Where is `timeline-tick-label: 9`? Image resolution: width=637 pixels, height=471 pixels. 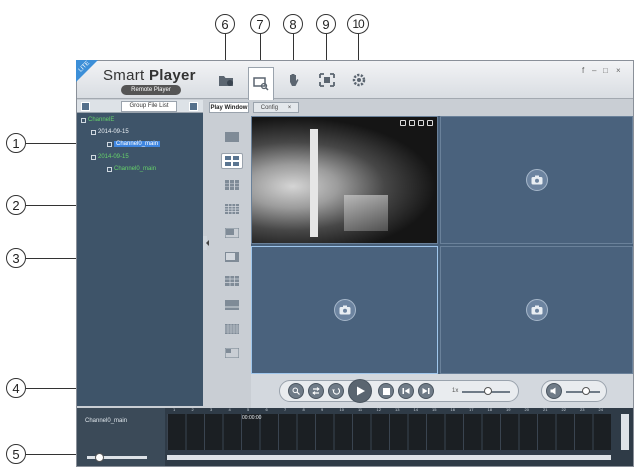 timeline-tick-label: 9 is located at coordinates (322, 409).